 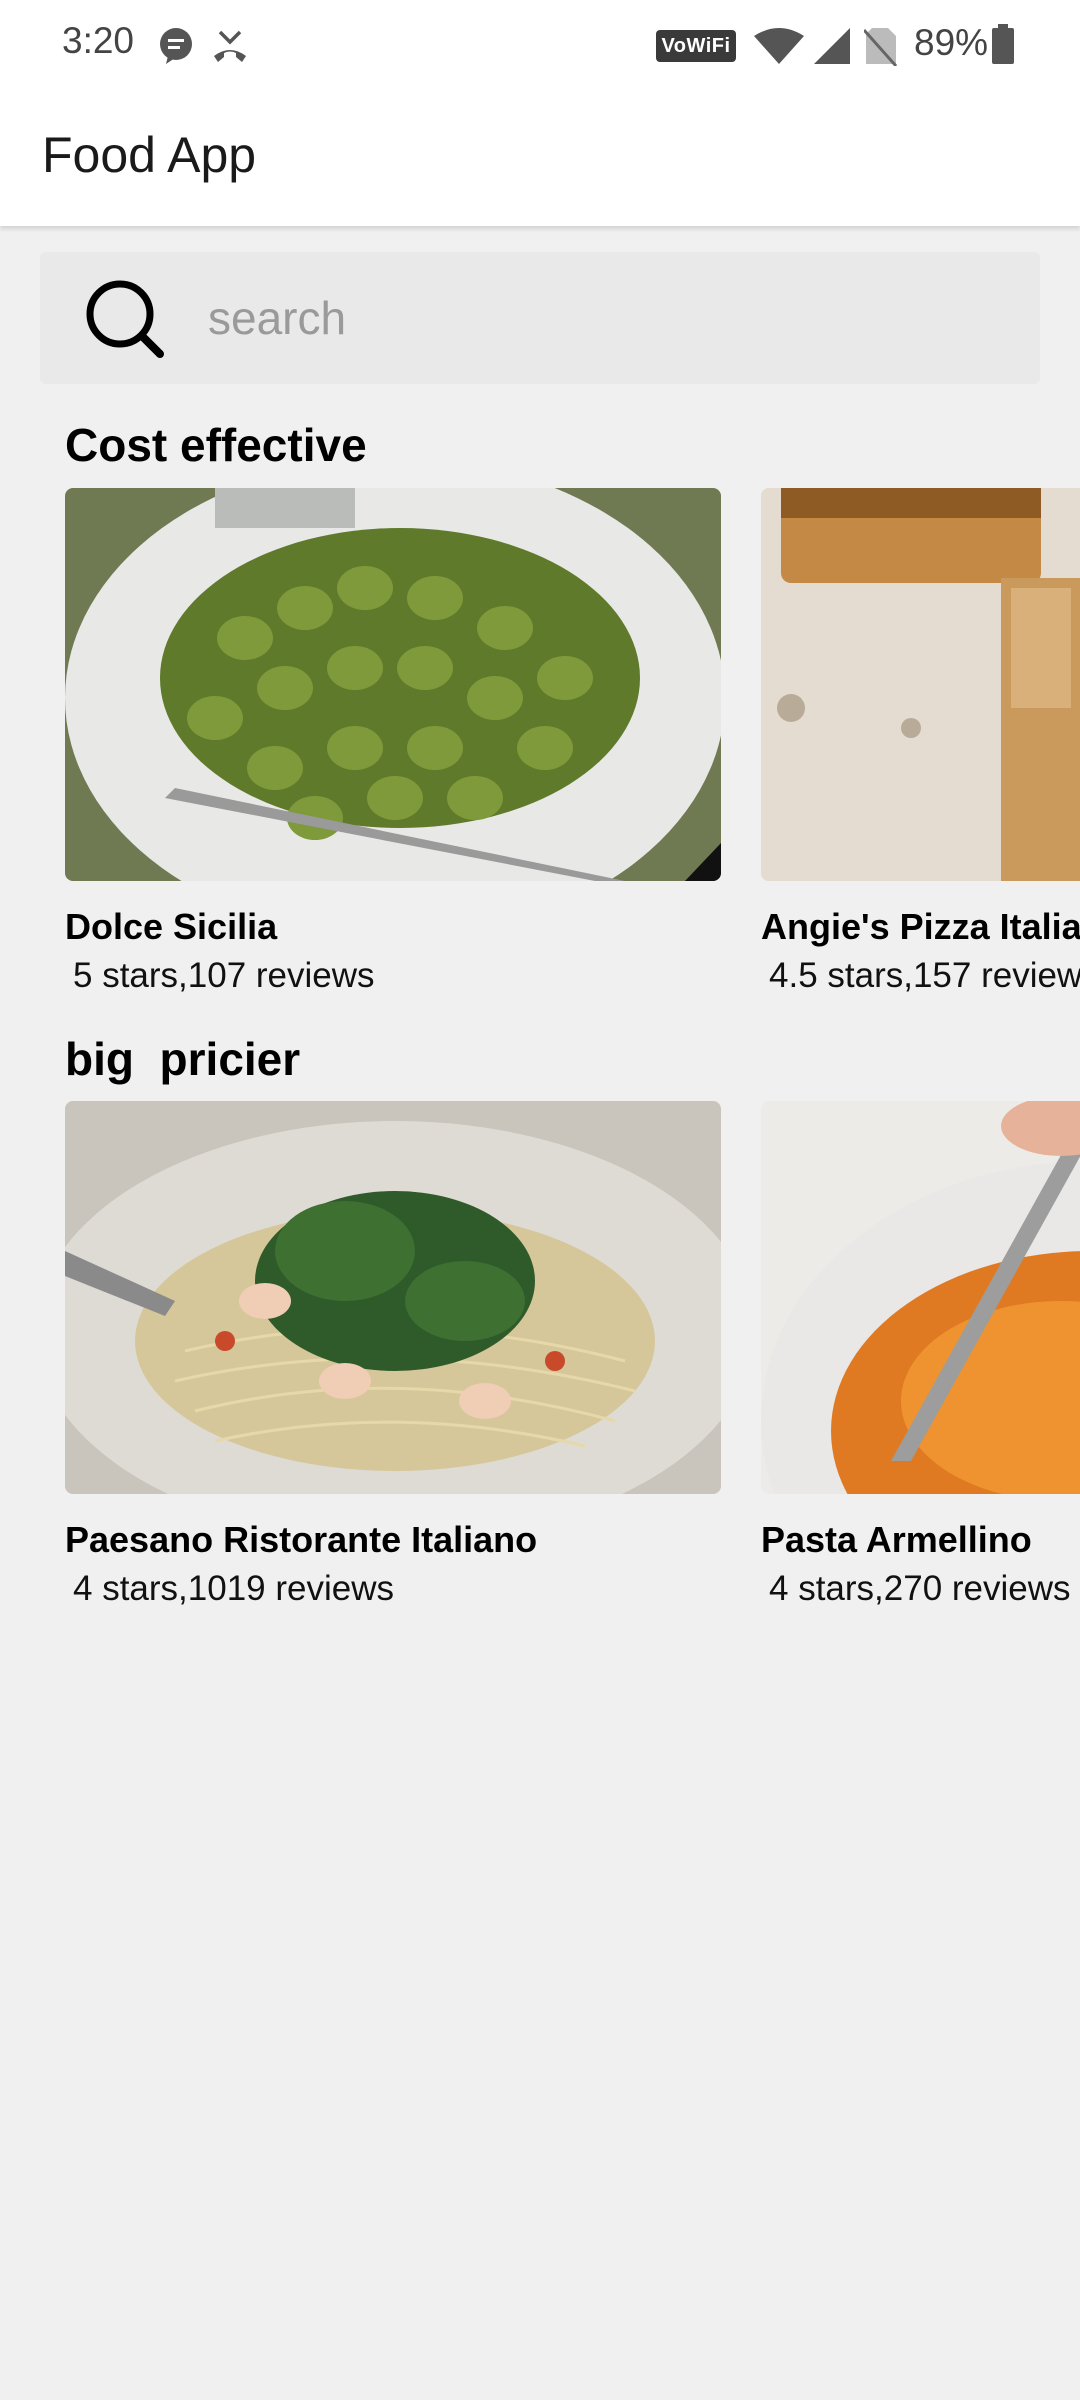 What do you see at coordinates (216, 445) in the screenshot?
I see `section-title-cost-effective: Cost effective` at bounding box center [216, 445].